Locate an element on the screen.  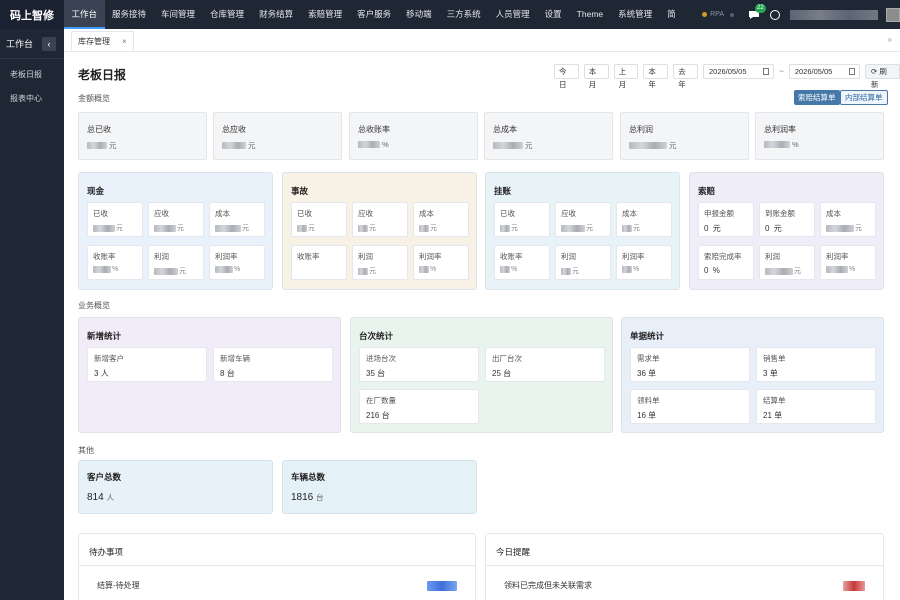
internal-settlement-button: 内部结算单 is located at coordinates (864, 97).